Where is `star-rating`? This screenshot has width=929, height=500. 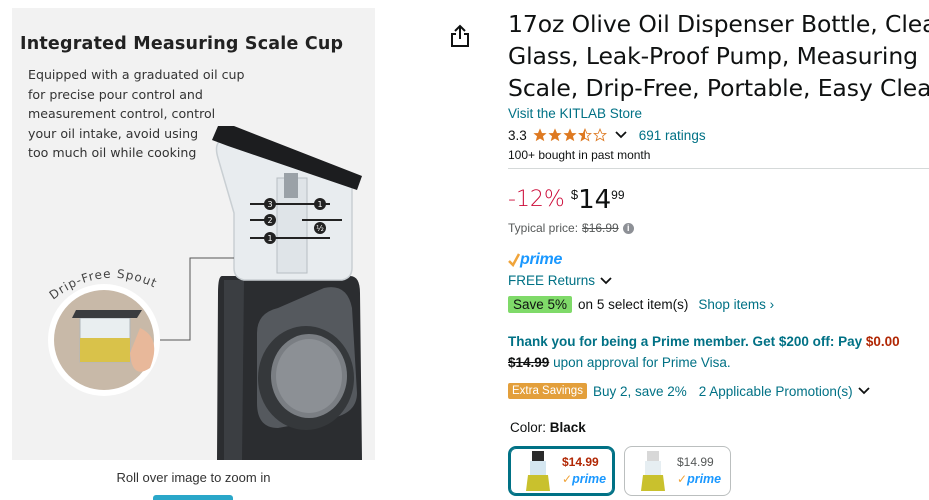 star-rating is located at coordinates (570, 135).